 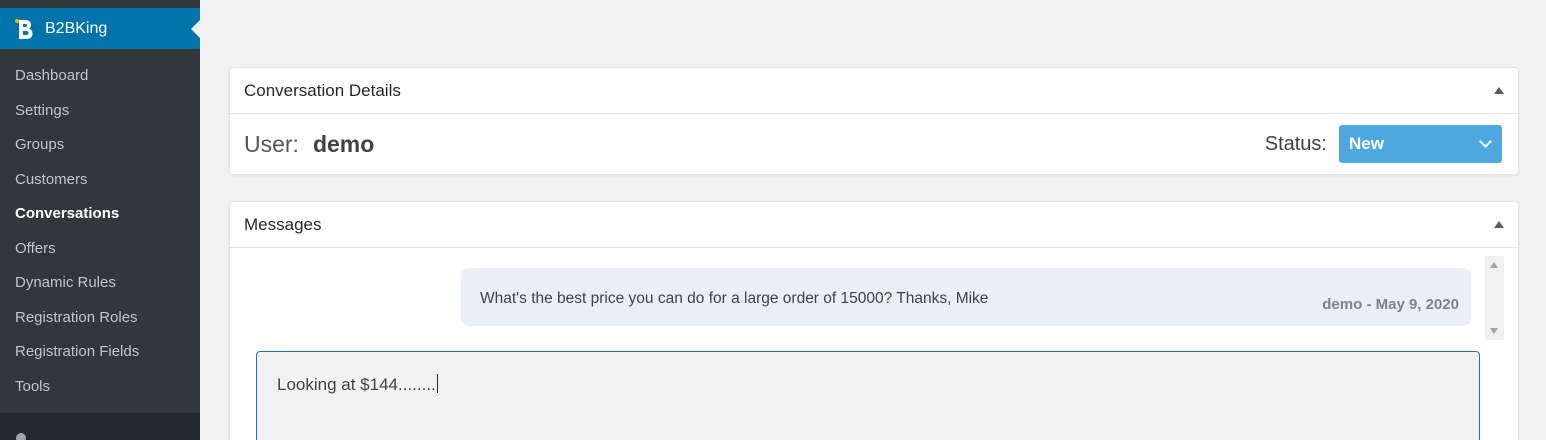 What do you see at coordinates (100, 426) in the screenshot?
I see `sidebar-next-menu` at bounding box center [100, 426].